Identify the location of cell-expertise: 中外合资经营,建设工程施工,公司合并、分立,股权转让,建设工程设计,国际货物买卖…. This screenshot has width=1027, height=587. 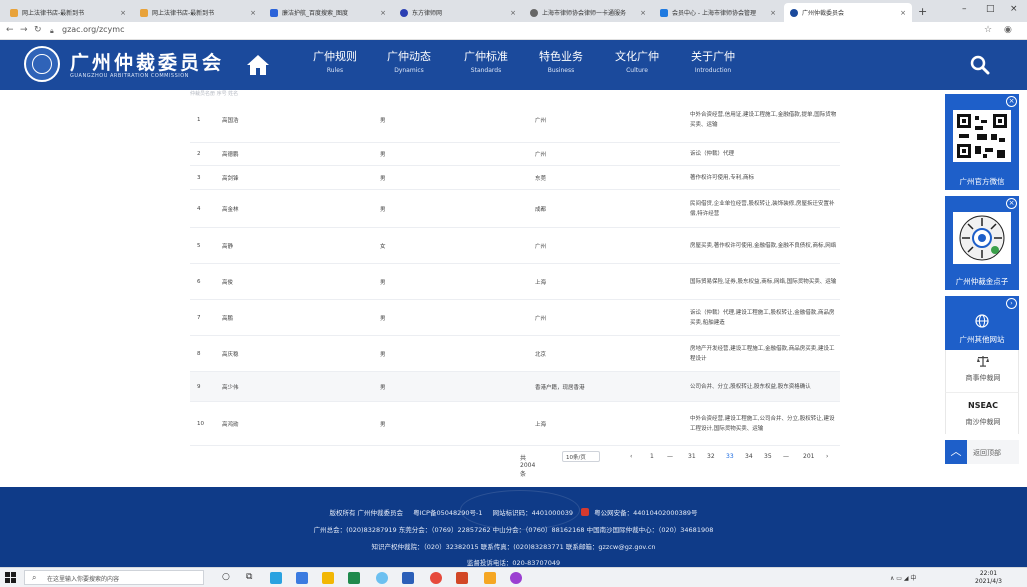
(762, 423).